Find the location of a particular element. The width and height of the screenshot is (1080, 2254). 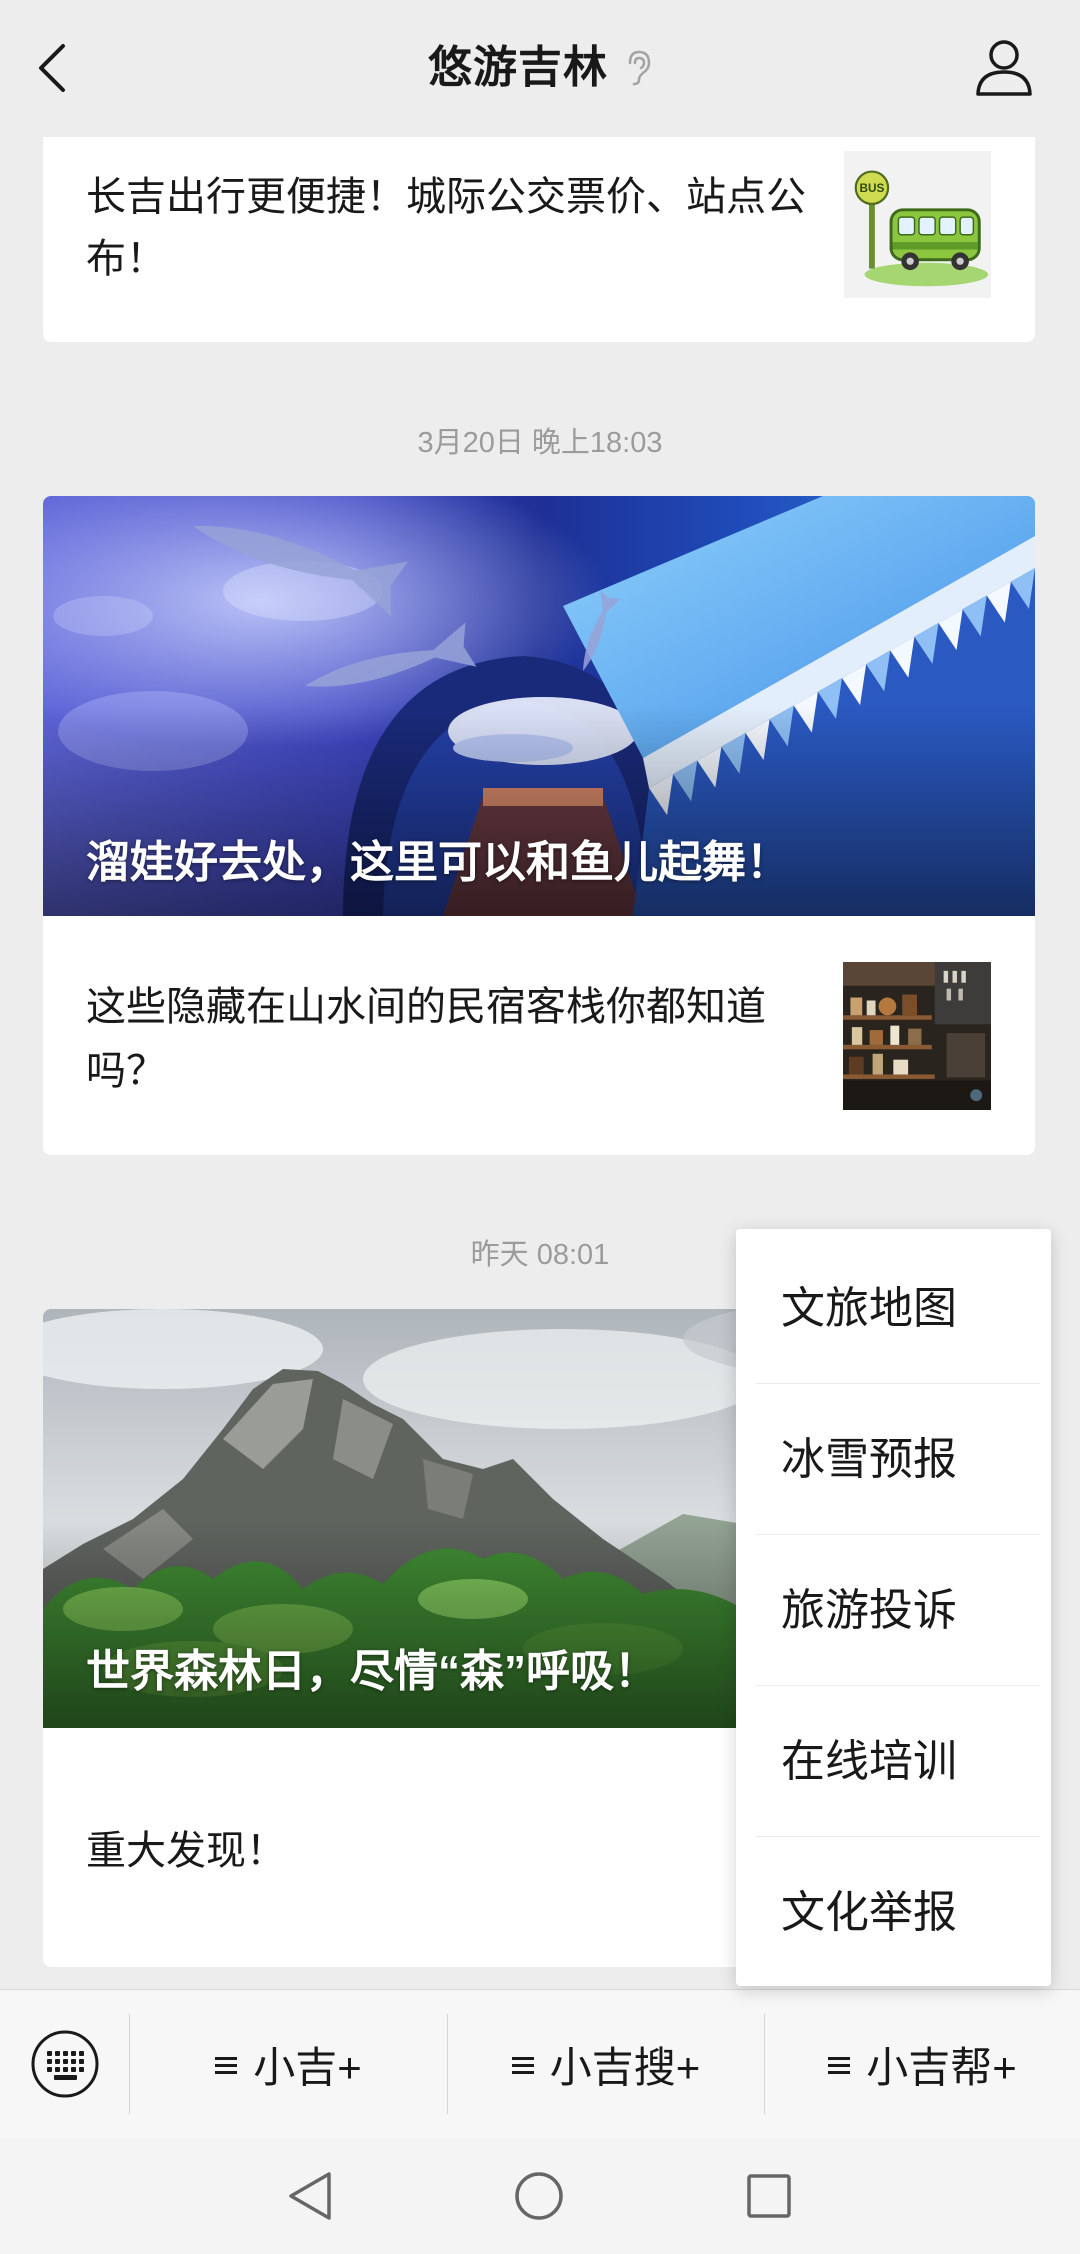

ear-icon is located at coordinates (639, 68).